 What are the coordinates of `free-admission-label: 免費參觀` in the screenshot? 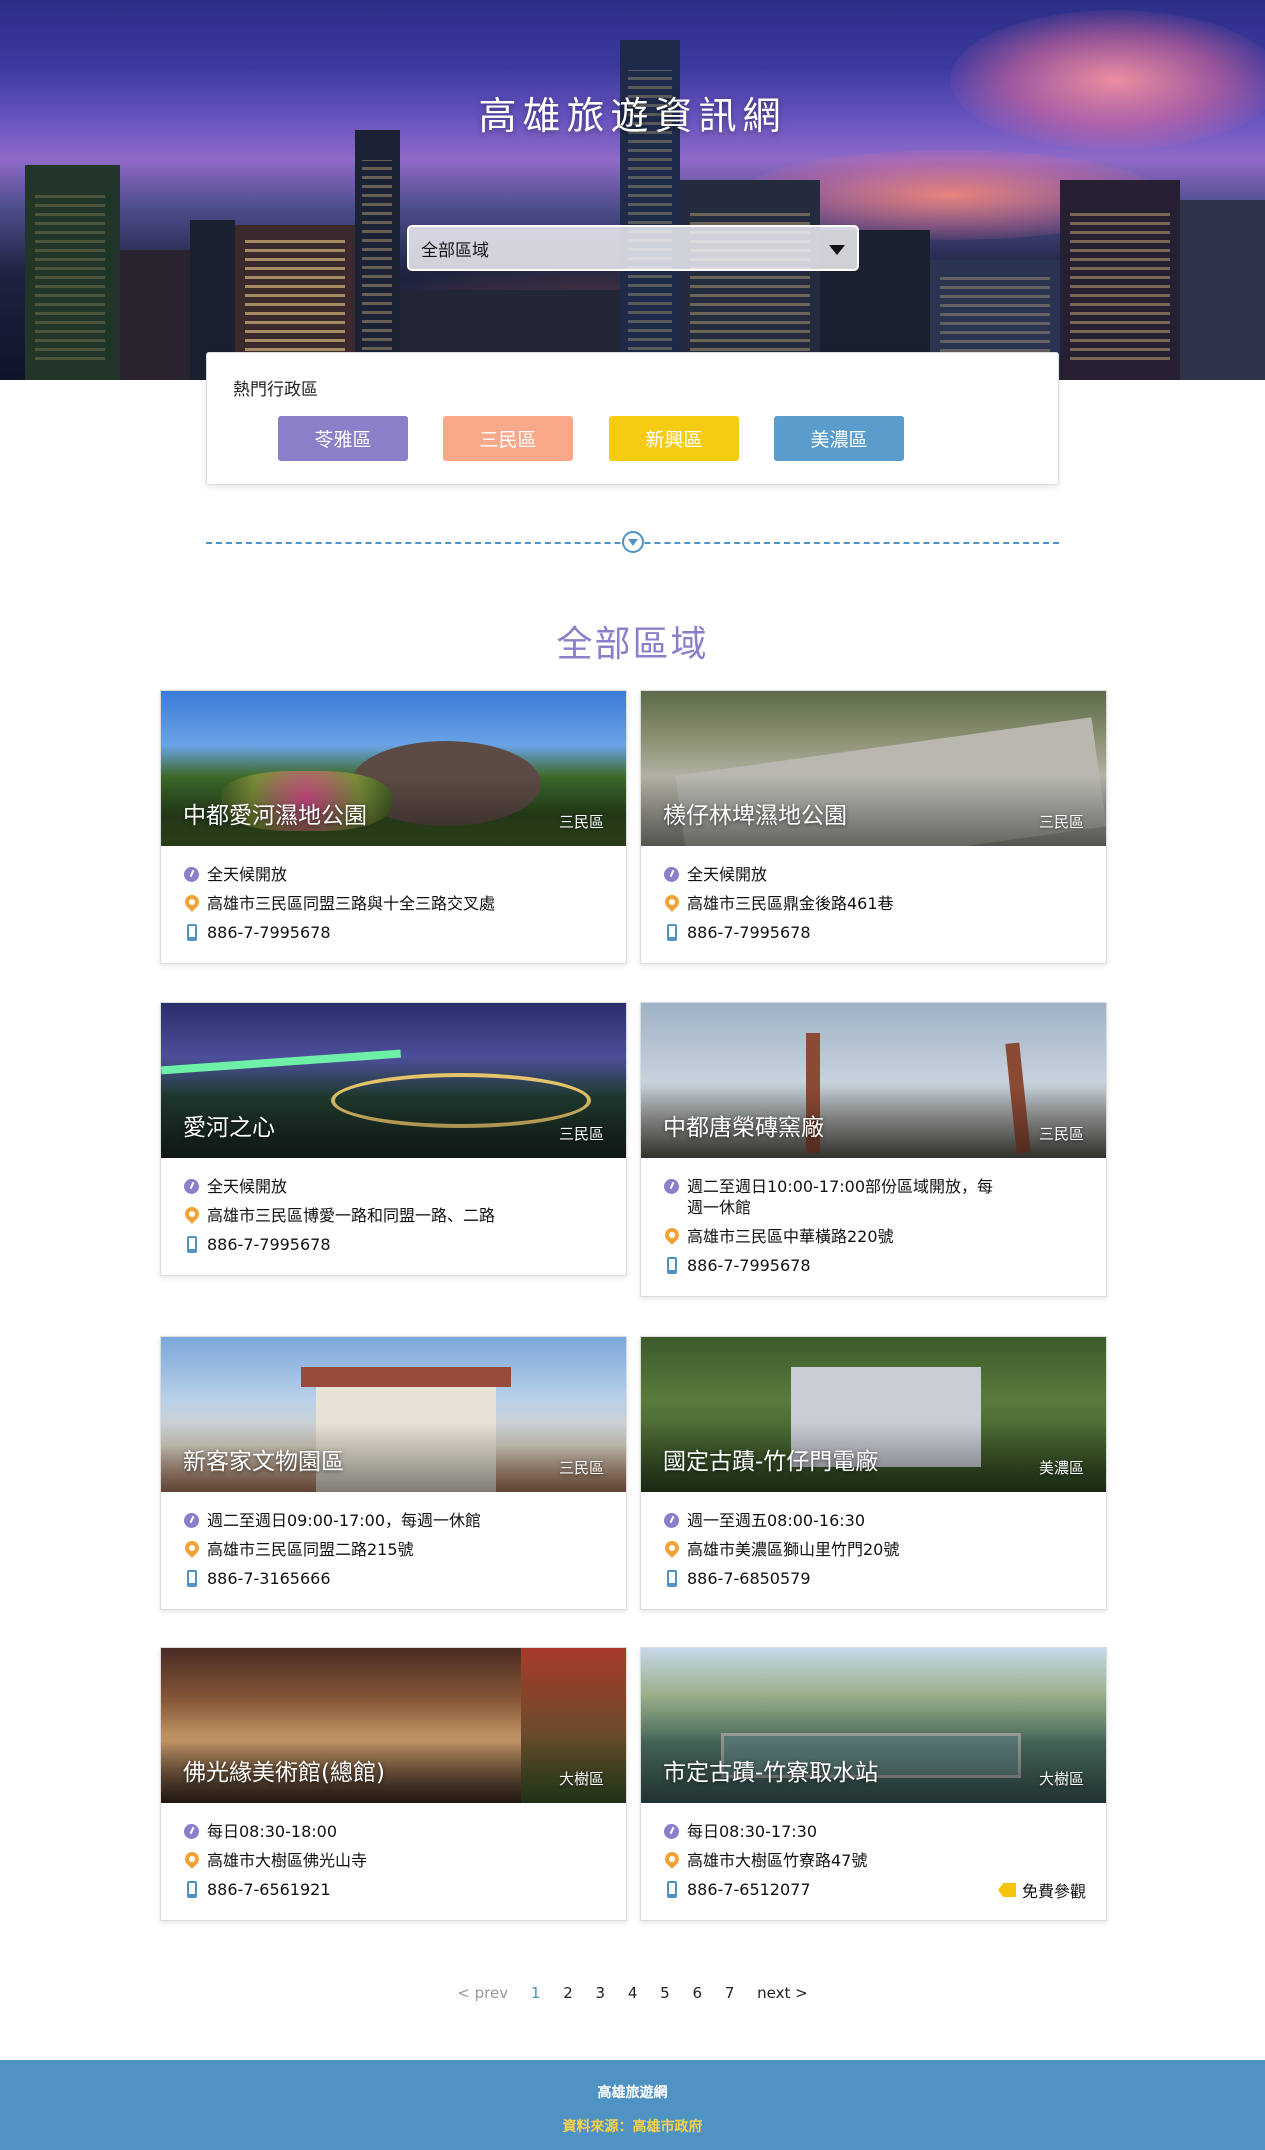 It's located at (1053, 1891).